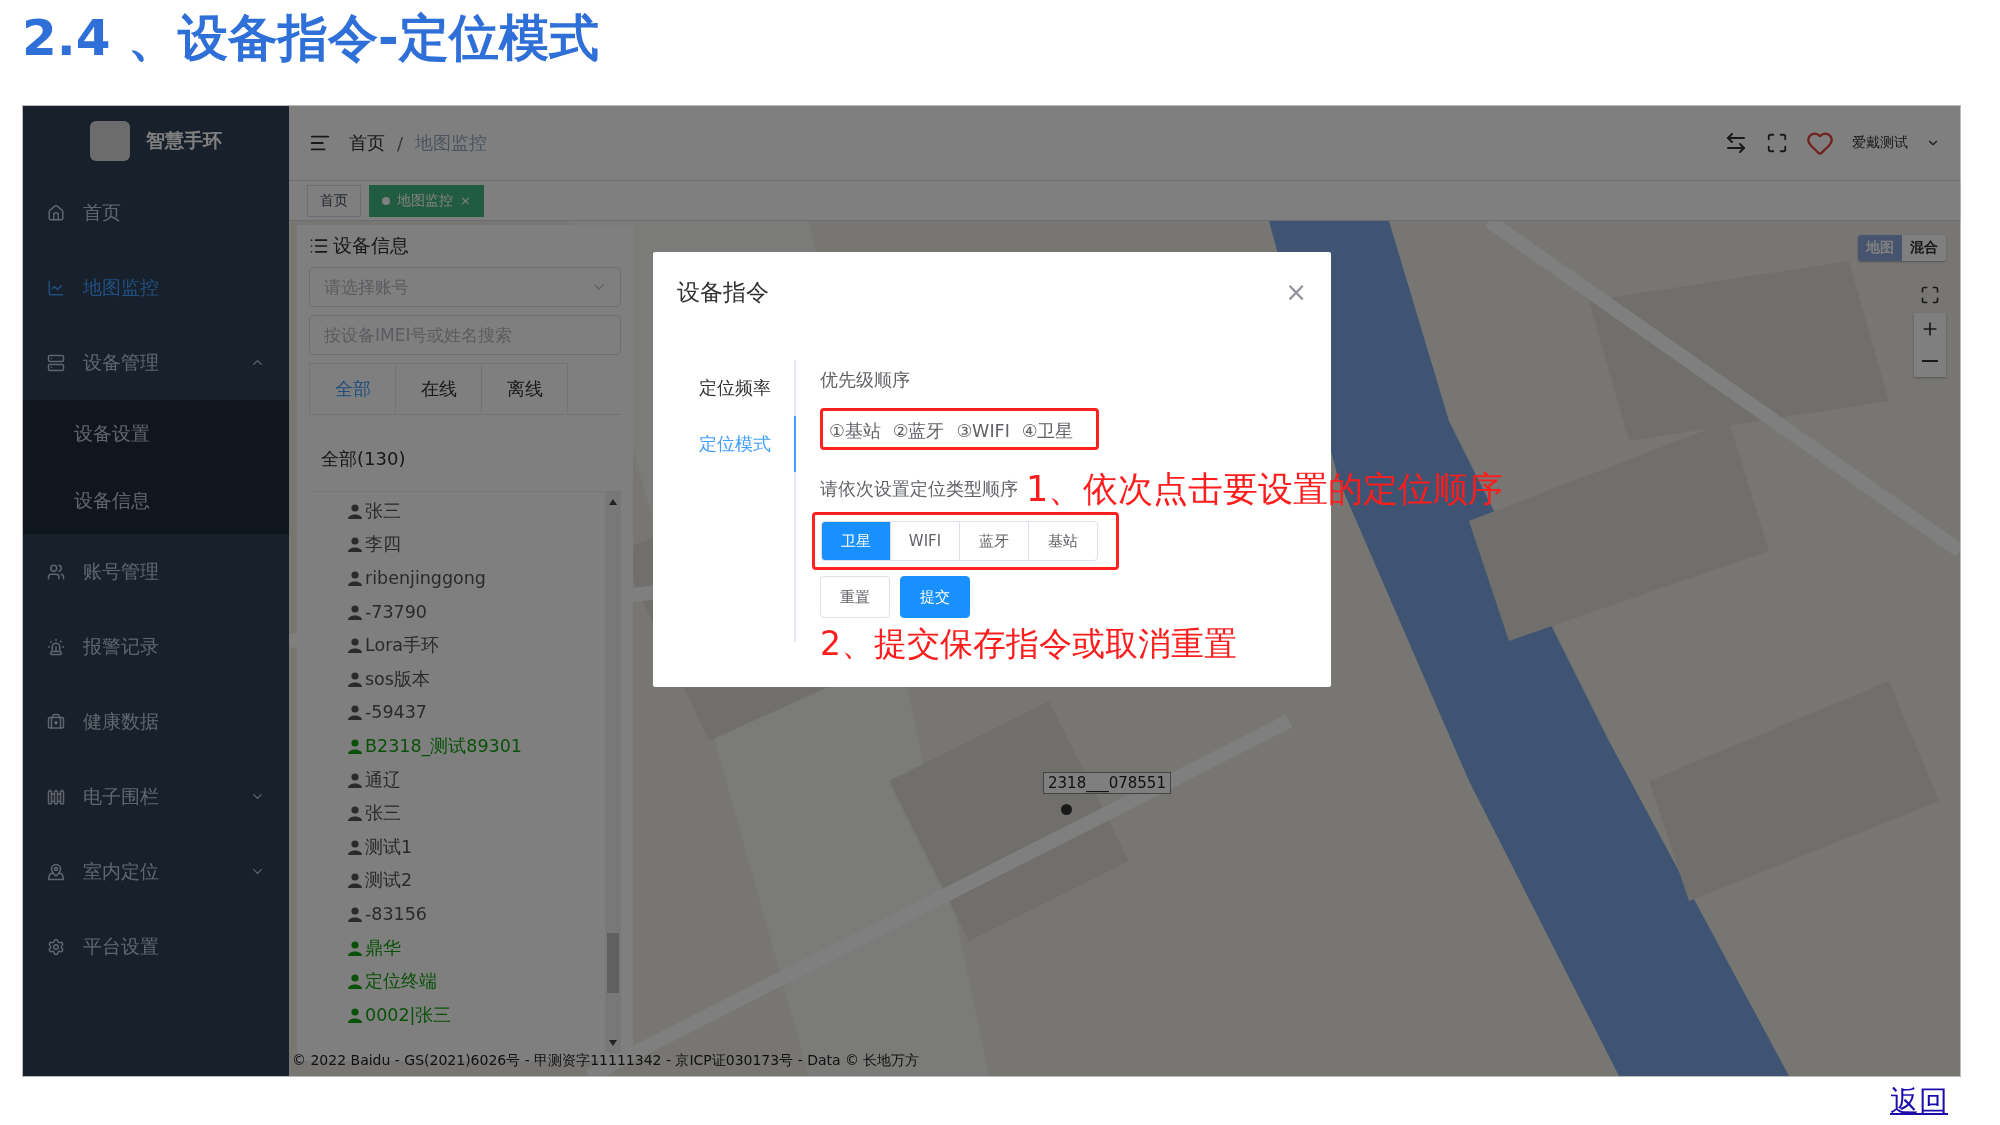 This screenshot has width=2000, height=1125. What do you see at coordinates (1029, 644) in the screenshot?
I see `annotation-text: 2、提交保存指令或取消重置` at bounding box center [1029, 644].